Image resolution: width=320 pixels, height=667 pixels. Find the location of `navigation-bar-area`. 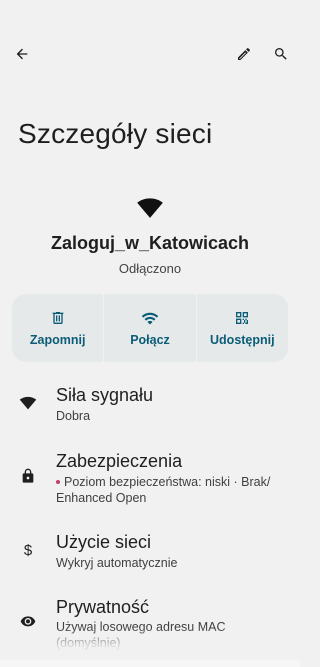

navigation-bar-area is located at coordinates (150, 663).